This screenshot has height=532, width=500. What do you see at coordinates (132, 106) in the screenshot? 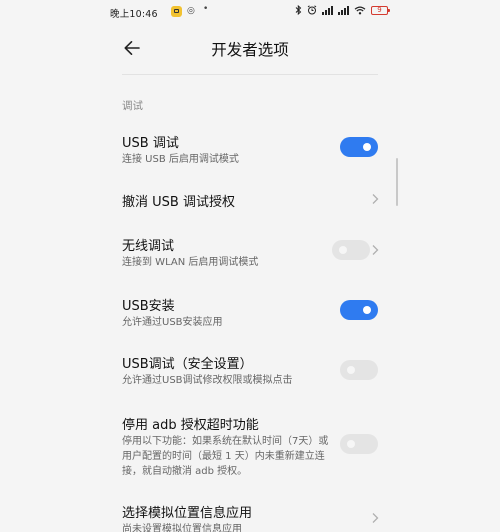
I see `section-label-debug: 调试` at bounding box center [132, 106].